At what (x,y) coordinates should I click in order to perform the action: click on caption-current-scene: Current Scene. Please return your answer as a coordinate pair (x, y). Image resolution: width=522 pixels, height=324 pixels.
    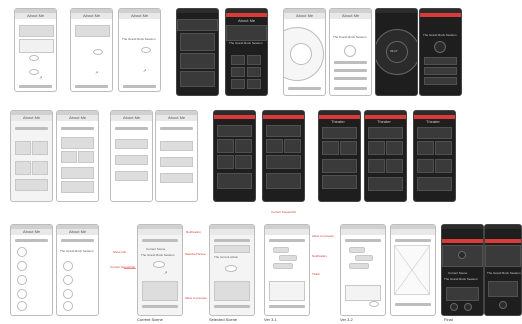
    Looking at the image, I should click on (150, 319).